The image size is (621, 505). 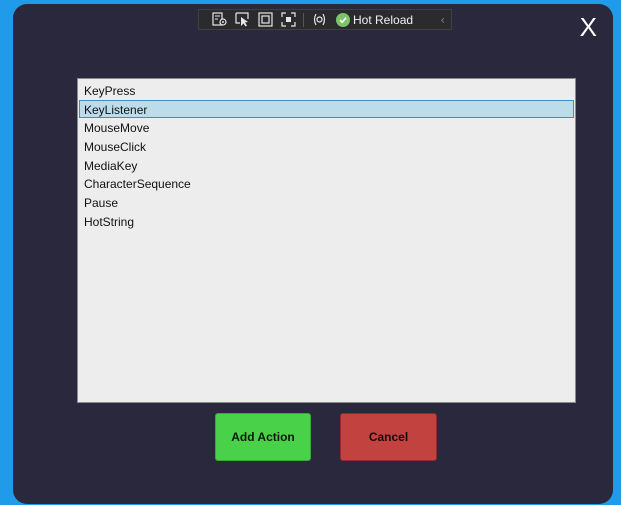 What do you see at coordinates (265, 19) in the screenshot?
I see `display-layout-adorners-icon` at bounding box center [265, 19].